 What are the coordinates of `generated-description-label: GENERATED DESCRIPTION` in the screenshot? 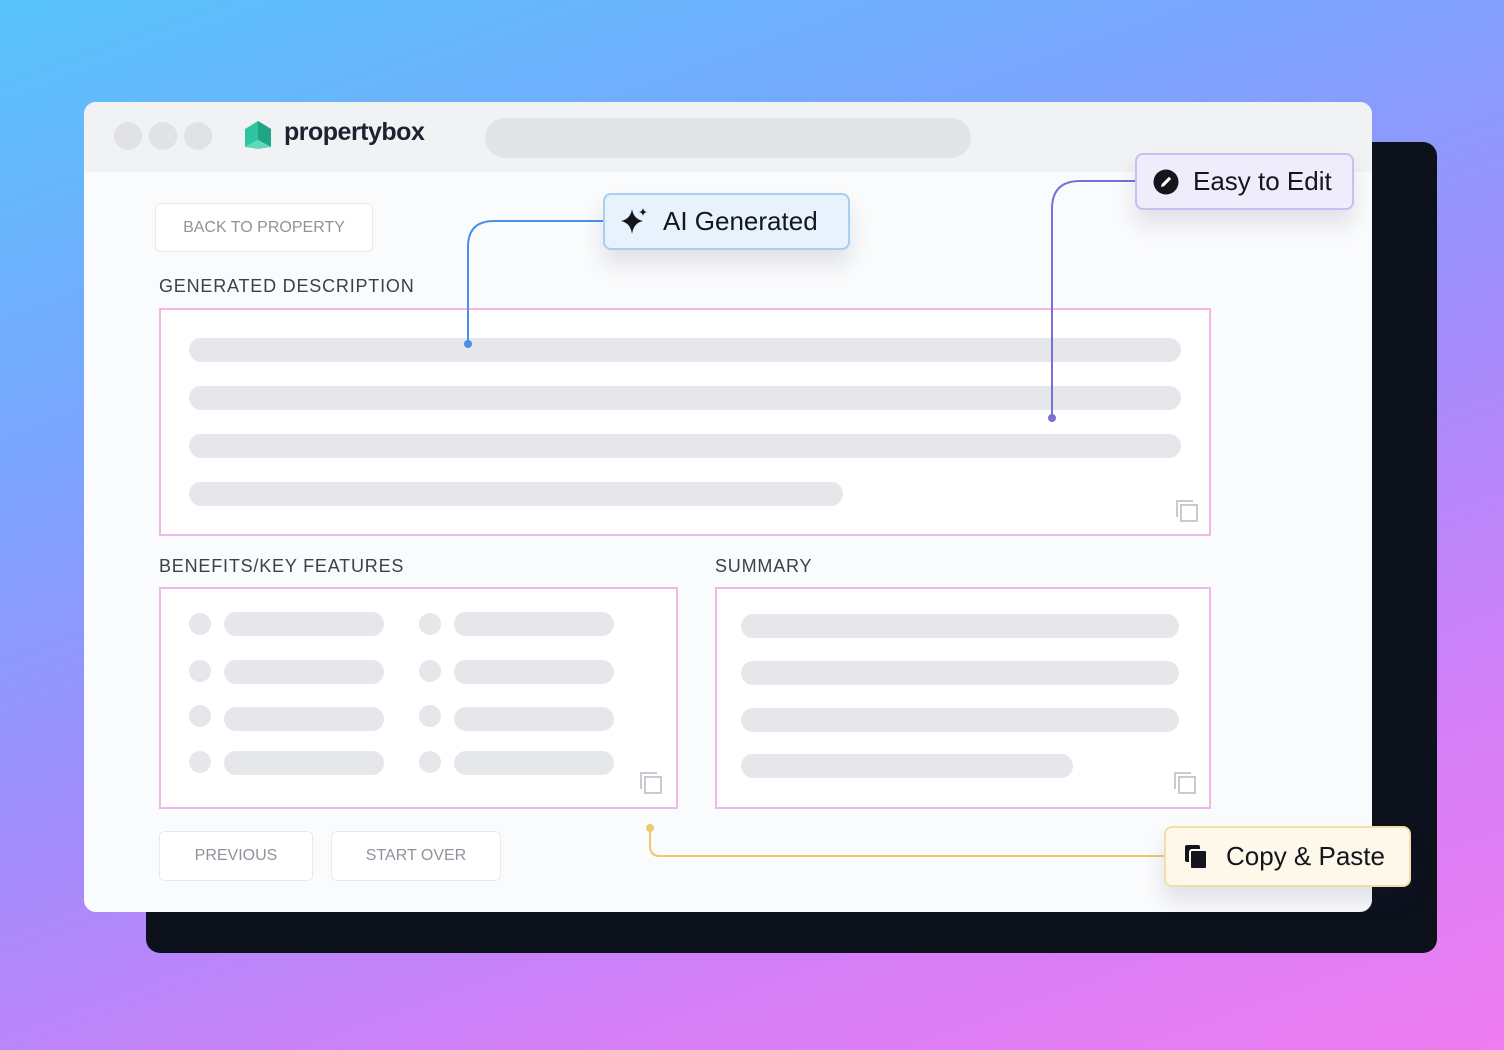 It's located at (287, 286).